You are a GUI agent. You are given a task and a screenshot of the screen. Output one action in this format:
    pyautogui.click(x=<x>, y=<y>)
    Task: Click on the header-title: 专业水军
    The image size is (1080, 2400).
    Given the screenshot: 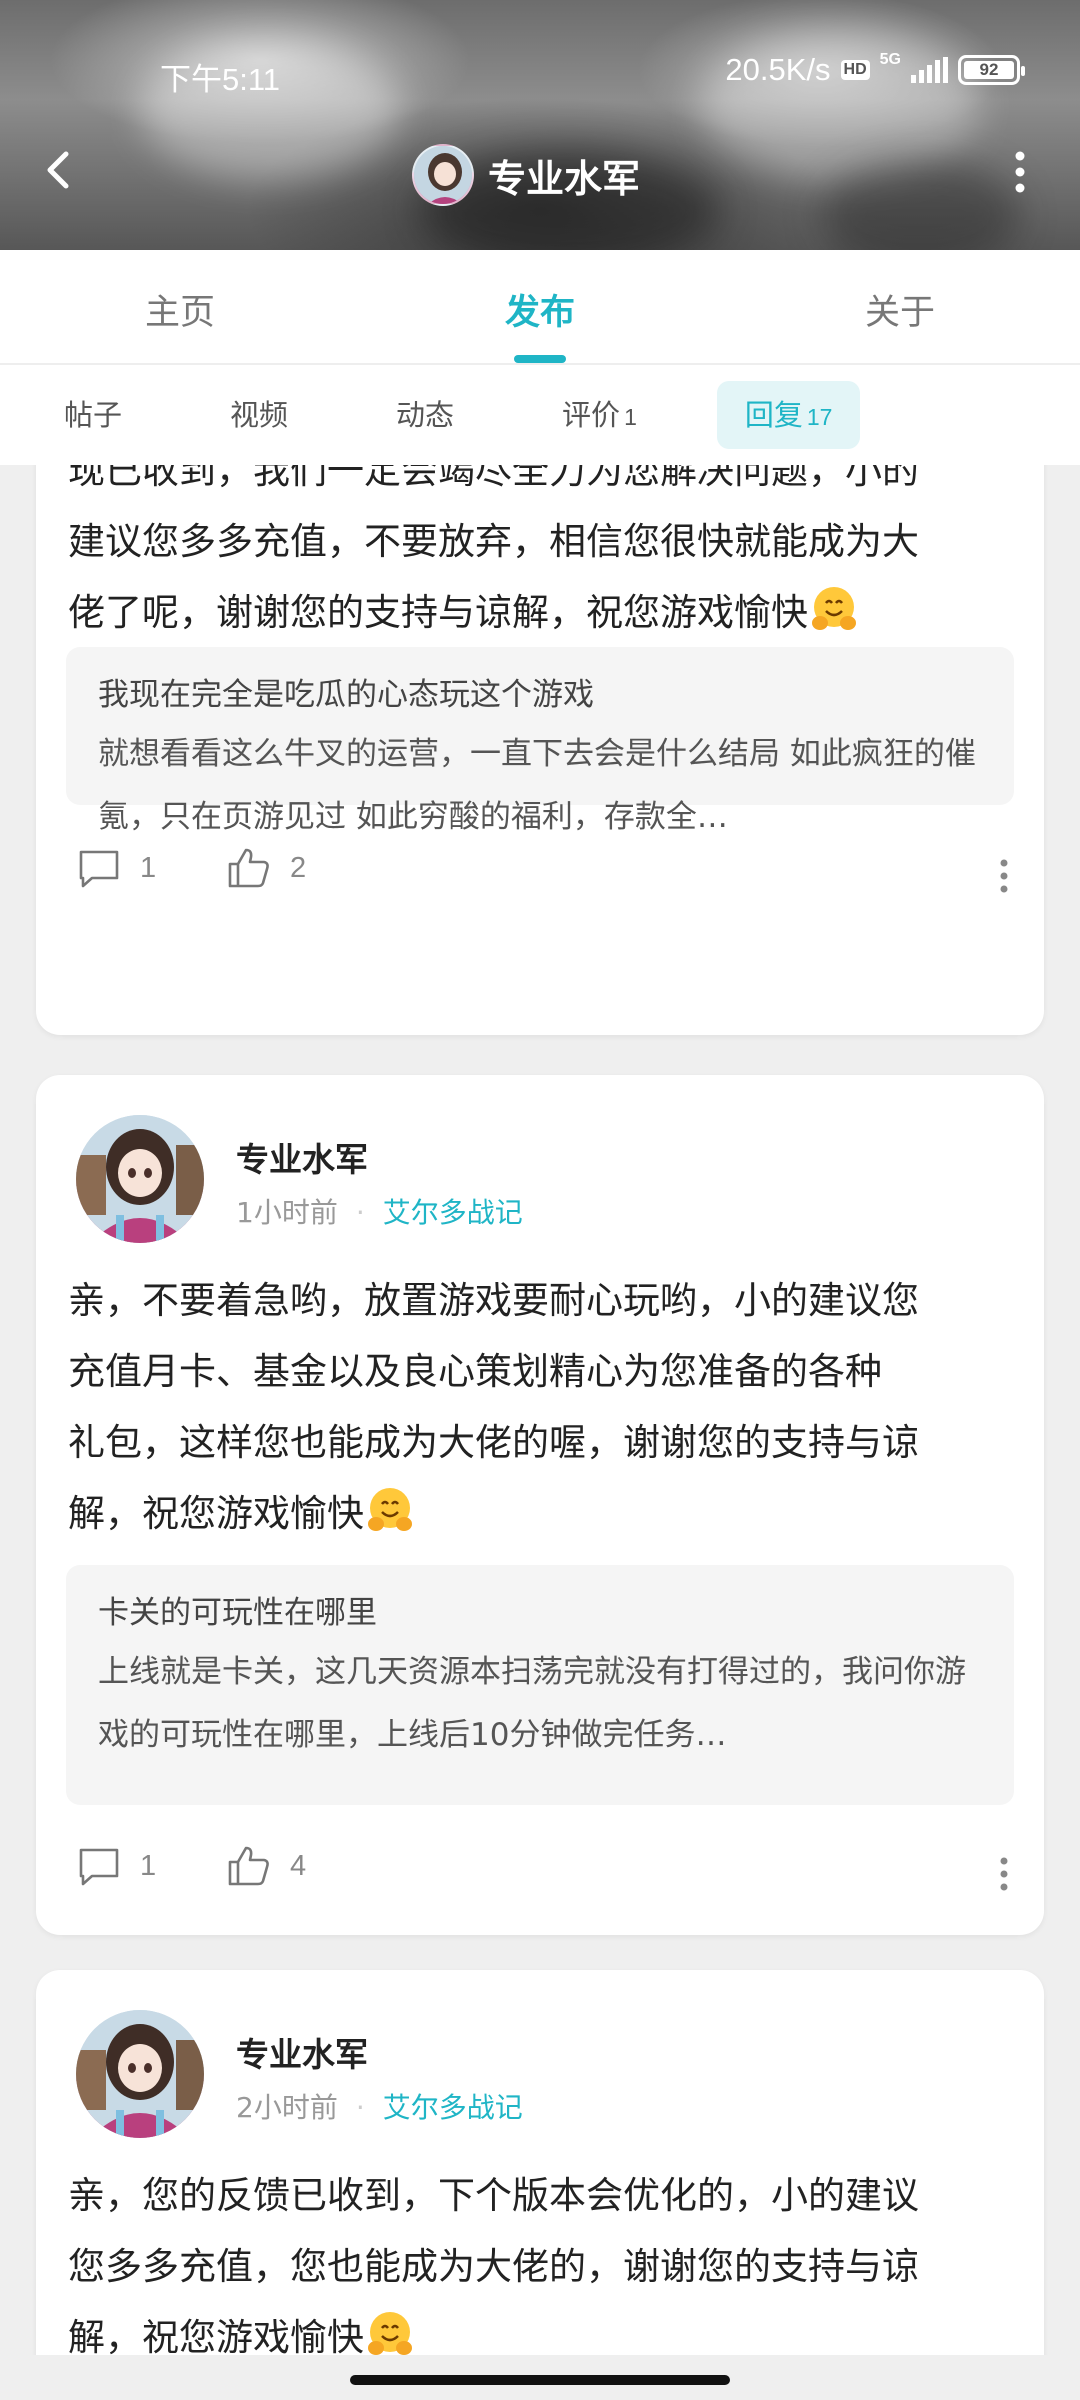 What is the action you would take?
    pyautogui.click(x=564, y=179)
    